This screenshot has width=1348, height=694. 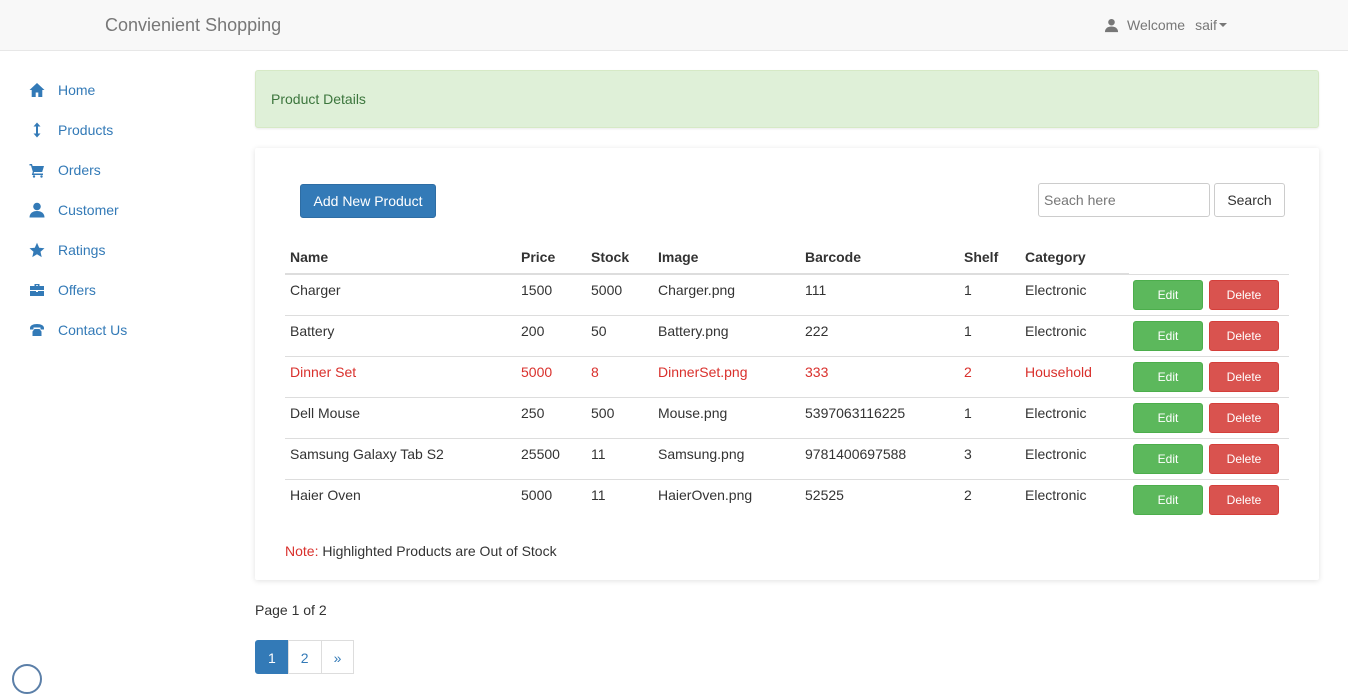 I want to click on column-header-image: Image, so click(x=726, y=257).